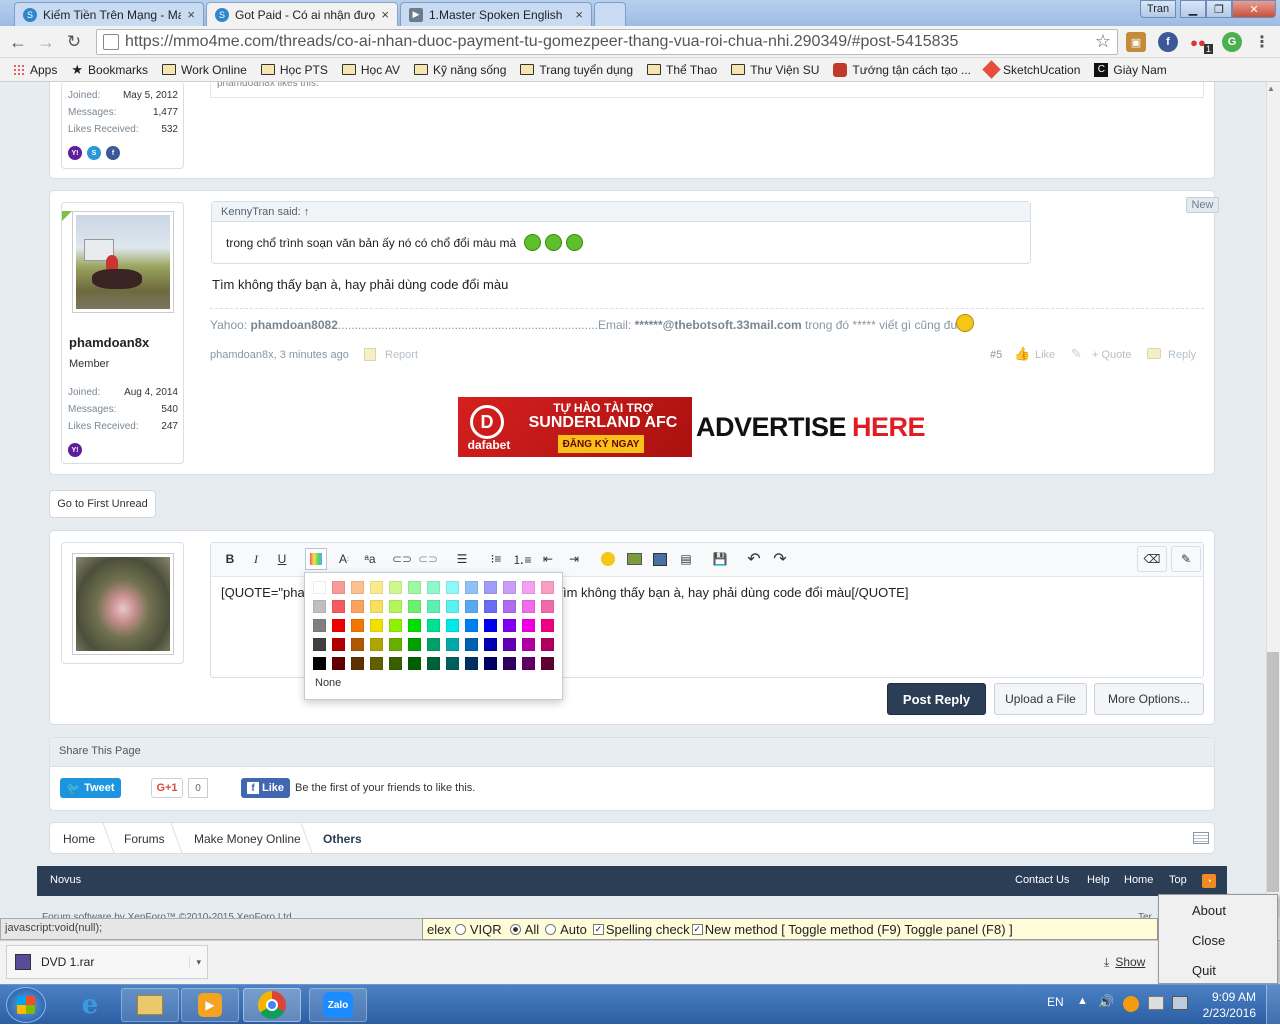 The height and width of the screenshot is (1025, 1280). I want to click on star-icon: ☆, so click(1103, 41).